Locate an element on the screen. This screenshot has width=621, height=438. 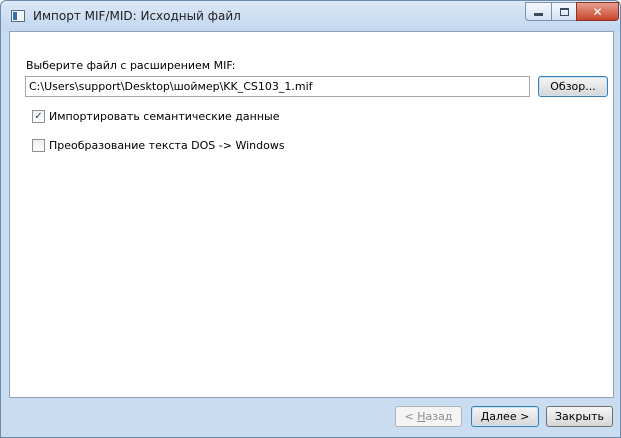
window-app-icon is located at coordinates (18, 16).